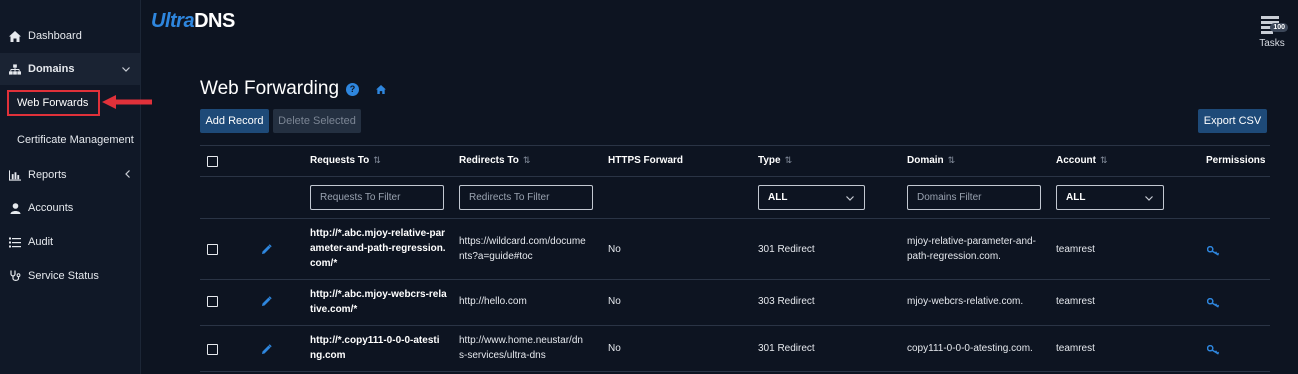 The height and width of the screenshot is (374, 1298). I want to click on bar-chart-icon, so click(15, 175).